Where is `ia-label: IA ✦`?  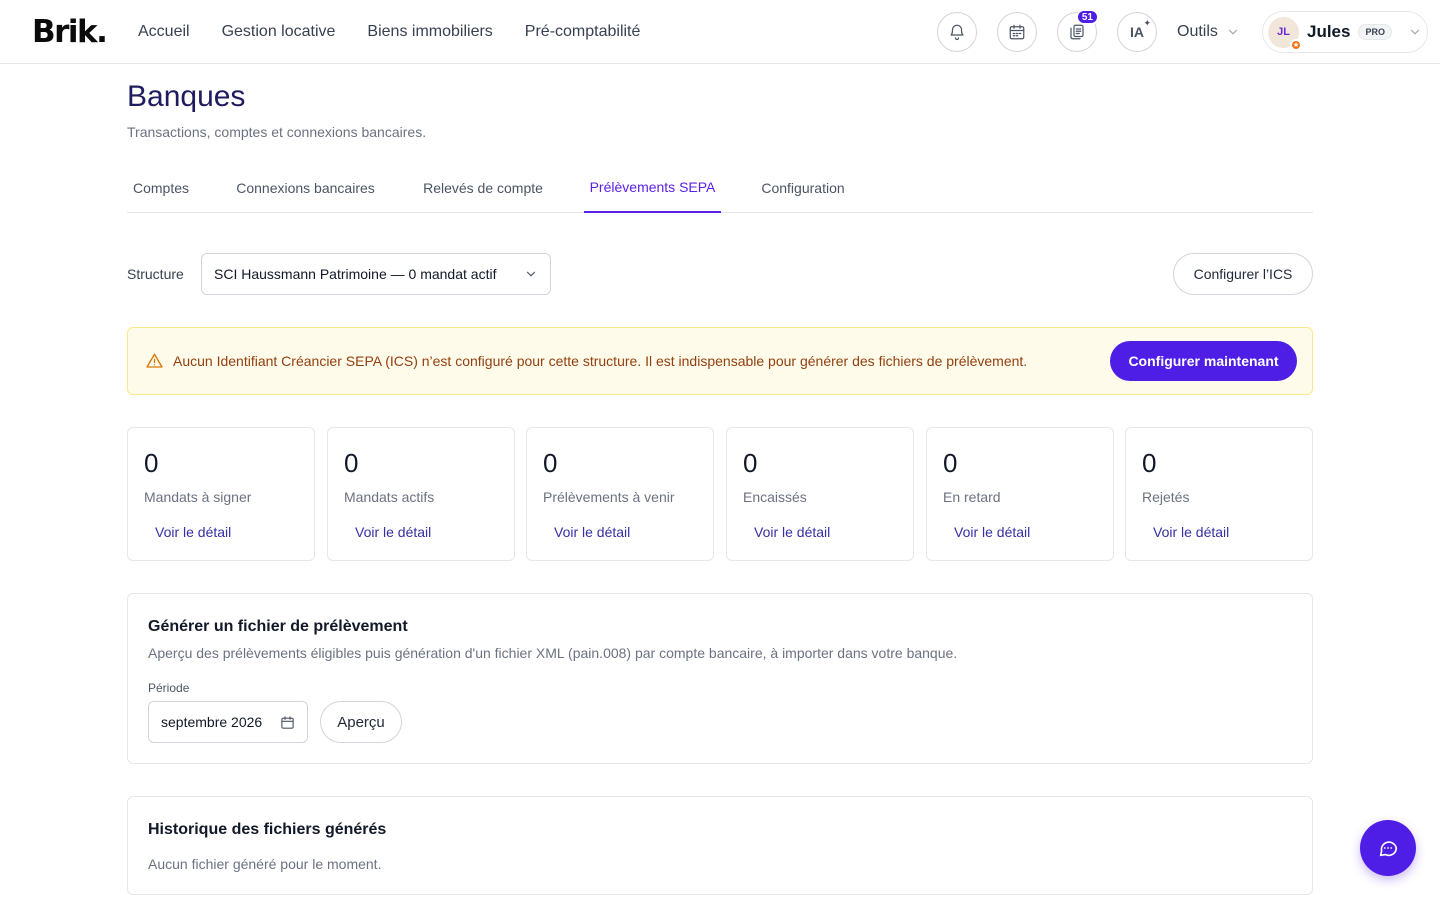
ia-label: IA ✦ is located at coordinates (1140, 29).